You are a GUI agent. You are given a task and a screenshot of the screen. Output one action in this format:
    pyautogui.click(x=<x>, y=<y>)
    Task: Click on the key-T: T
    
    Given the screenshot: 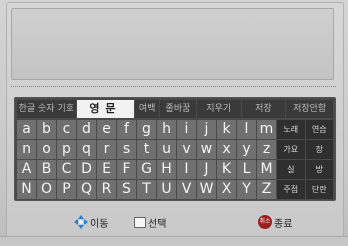 What is the action you would take?
    pyautogui.click(x=146, y=189)
    